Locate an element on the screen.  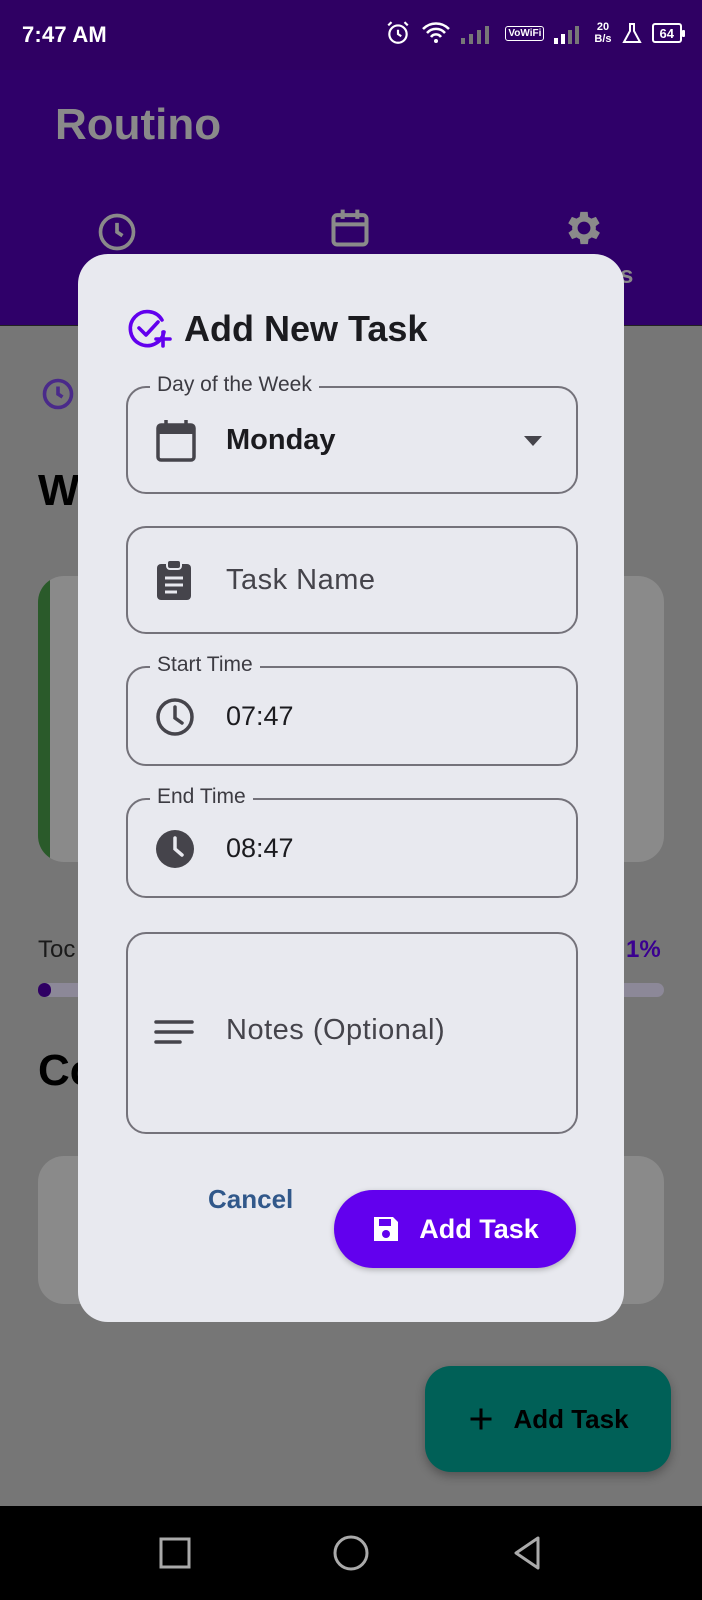
day-field-value: Monday is located at coordinates (281, 440).